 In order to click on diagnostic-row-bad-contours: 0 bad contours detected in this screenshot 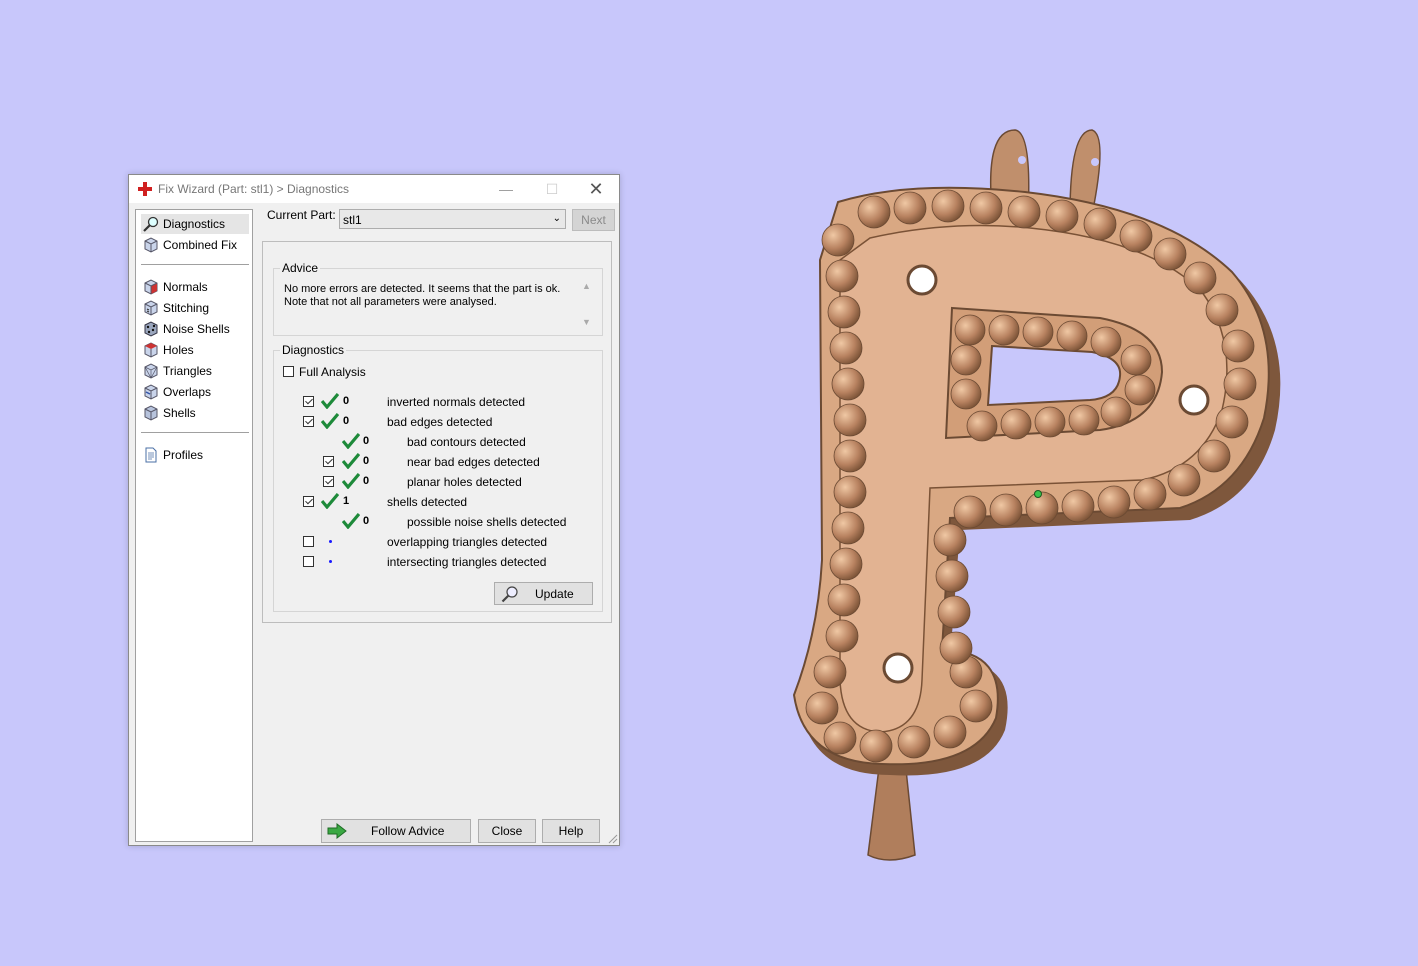, I will do `click(434, 442)`.